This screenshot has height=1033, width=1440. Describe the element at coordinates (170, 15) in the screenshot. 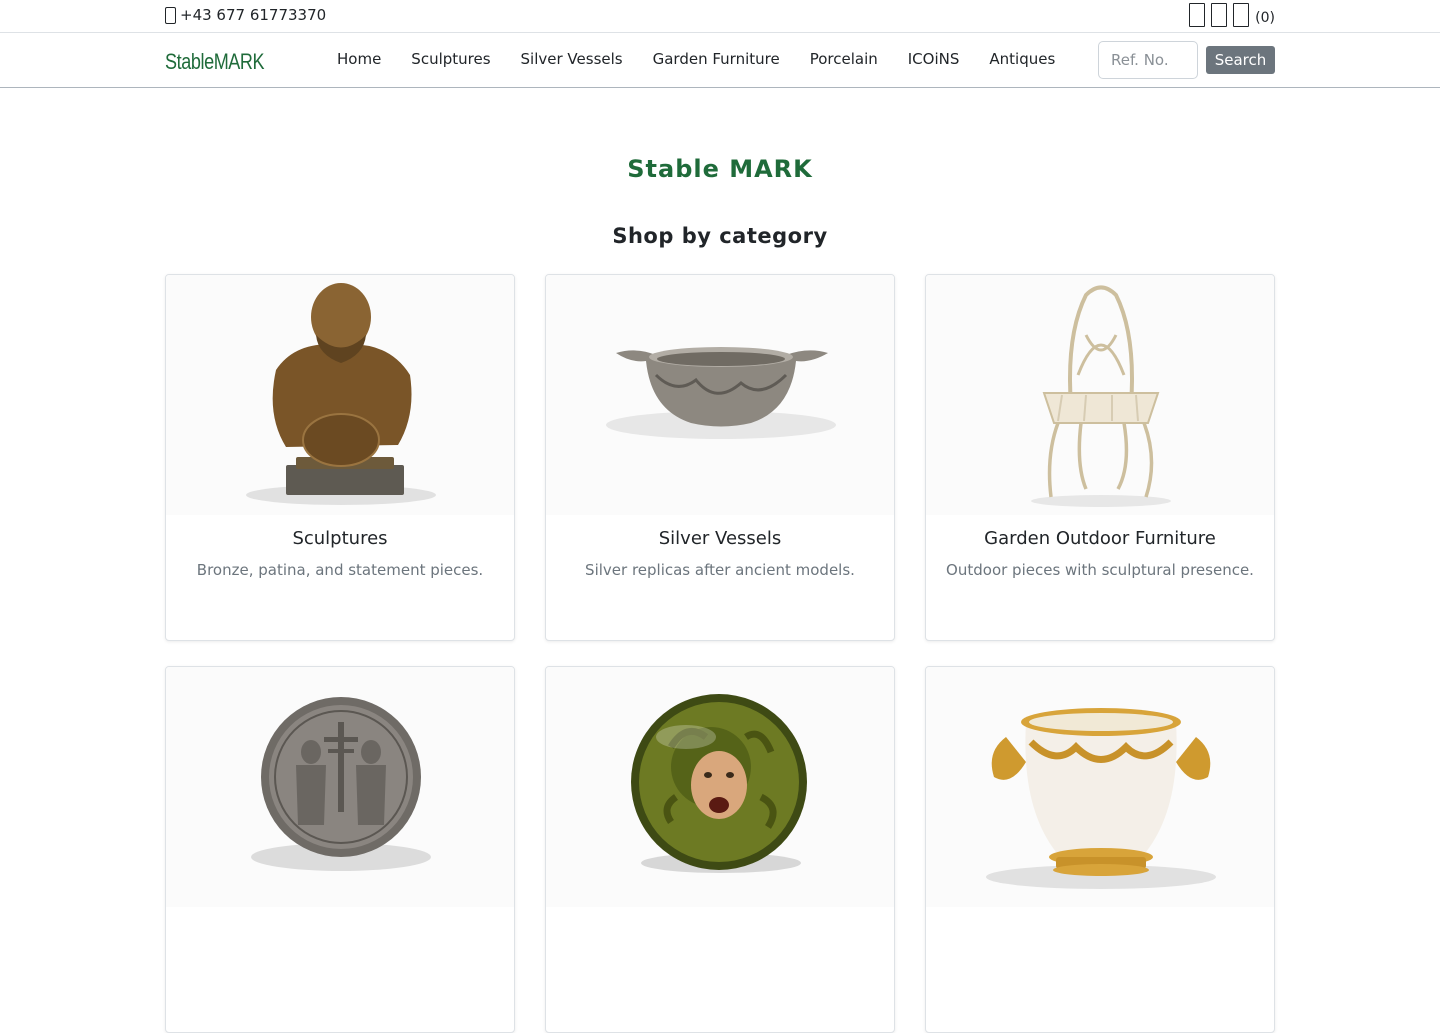

I see `phone-icon` at that location.